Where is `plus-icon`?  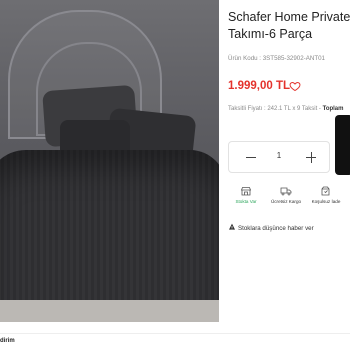 plus-icon is located at coordinates (311, 157).